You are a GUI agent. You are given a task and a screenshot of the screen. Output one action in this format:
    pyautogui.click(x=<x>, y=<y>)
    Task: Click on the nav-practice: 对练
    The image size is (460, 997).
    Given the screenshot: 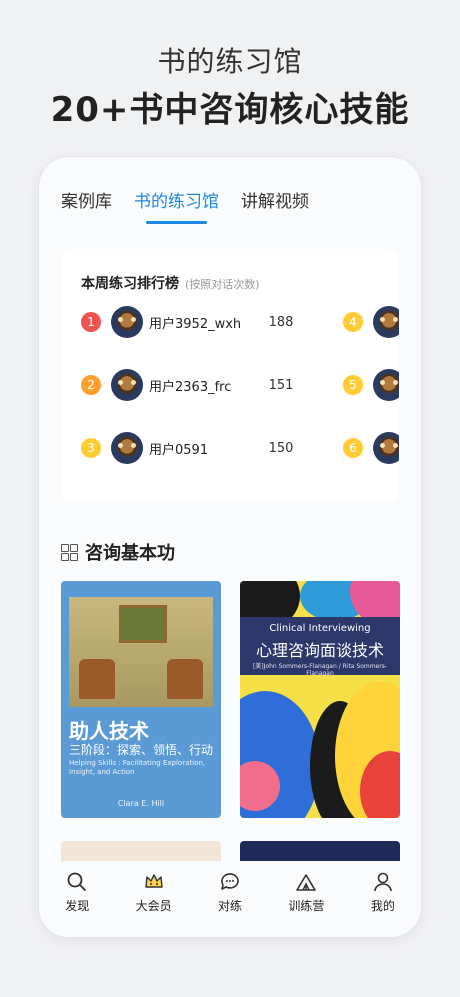 What is the action you would take?
    pyautogui.click(x=230, y=899)
    